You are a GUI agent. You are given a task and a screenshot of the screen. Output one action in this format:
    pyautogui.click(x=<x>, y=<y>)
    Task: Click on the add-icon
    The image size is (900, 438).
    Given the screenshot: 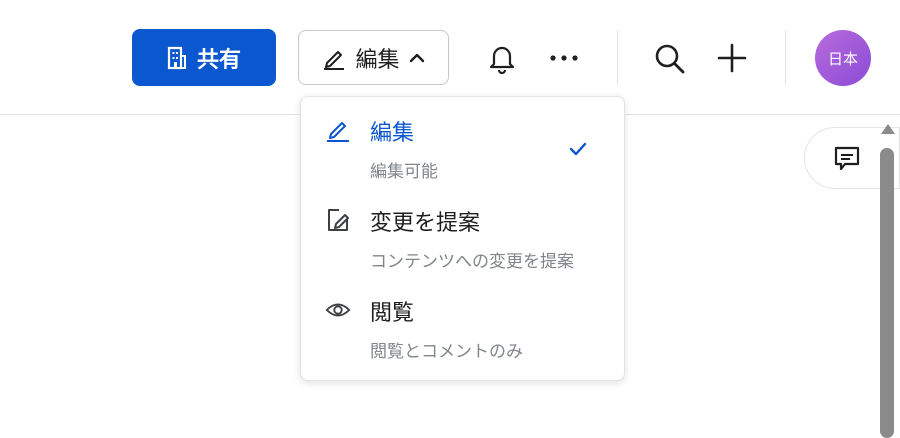 What is the action you would take?
    pyautogui.click(x=732, y=58)
    